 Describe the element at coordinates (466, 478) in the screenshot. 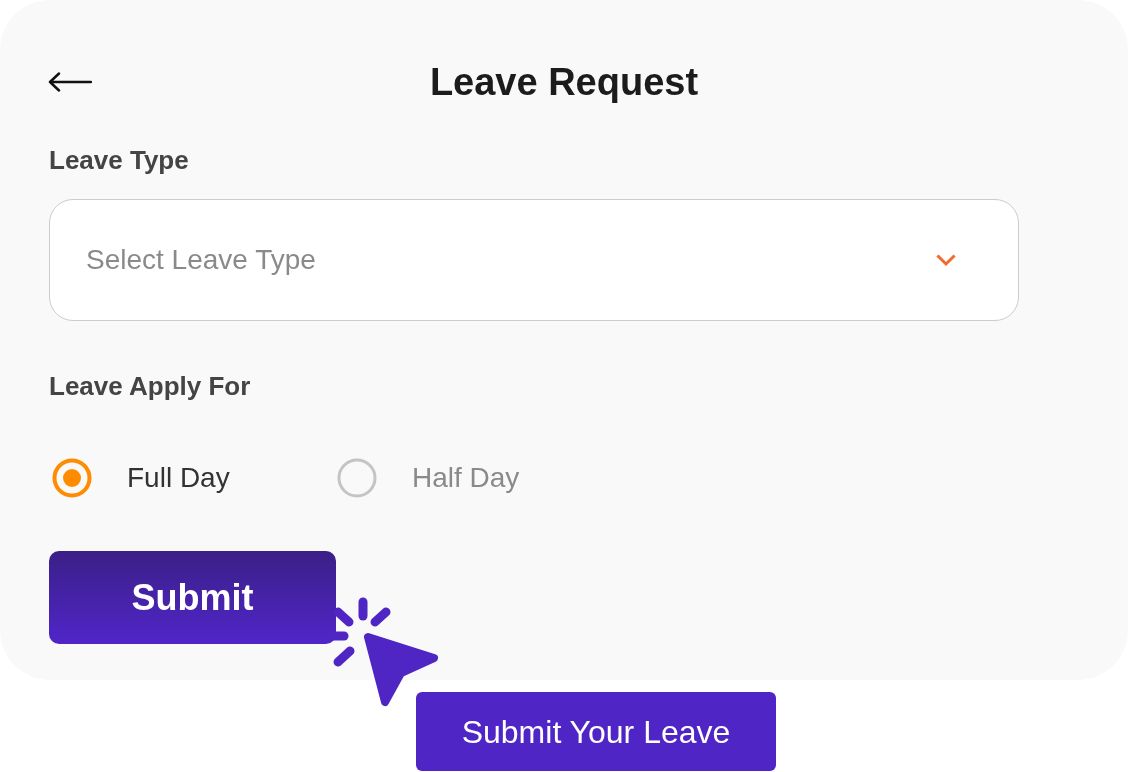

I see `radio-label: Half Day` at that location.